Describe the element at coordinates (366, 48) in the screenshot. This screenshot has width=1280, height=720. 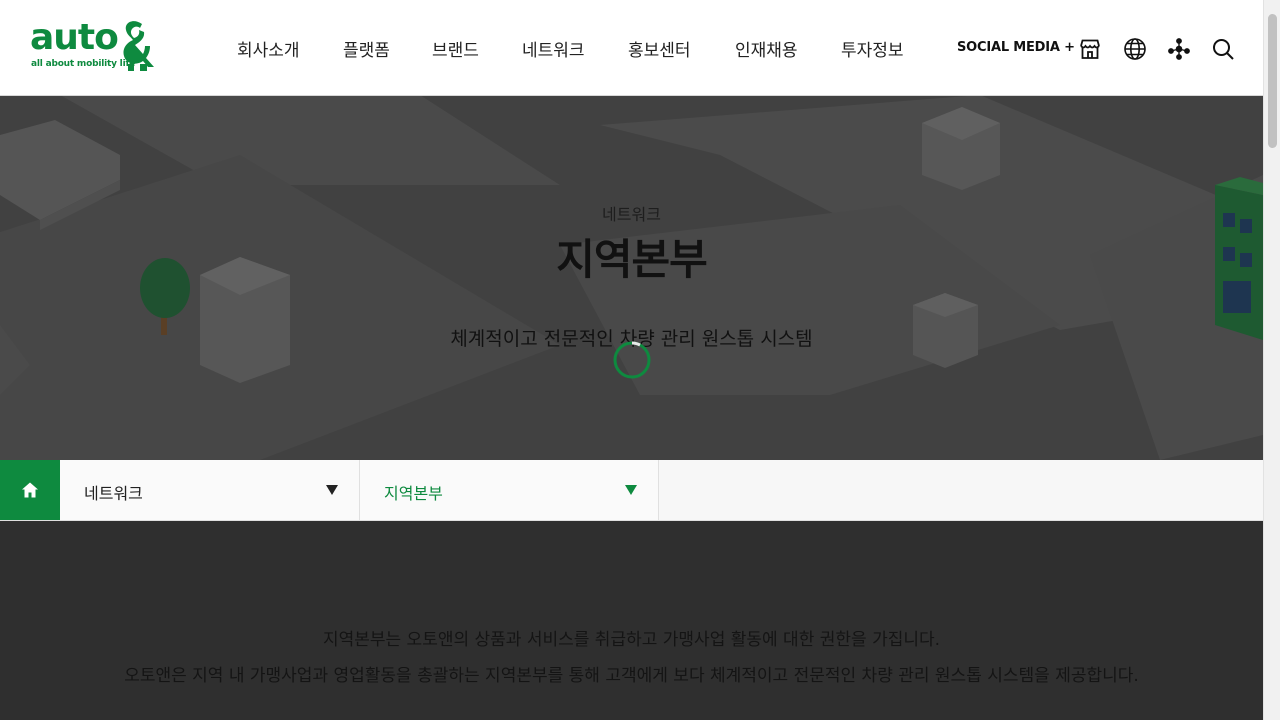
I see `nav-item-platform: 플랫폼` at that location.